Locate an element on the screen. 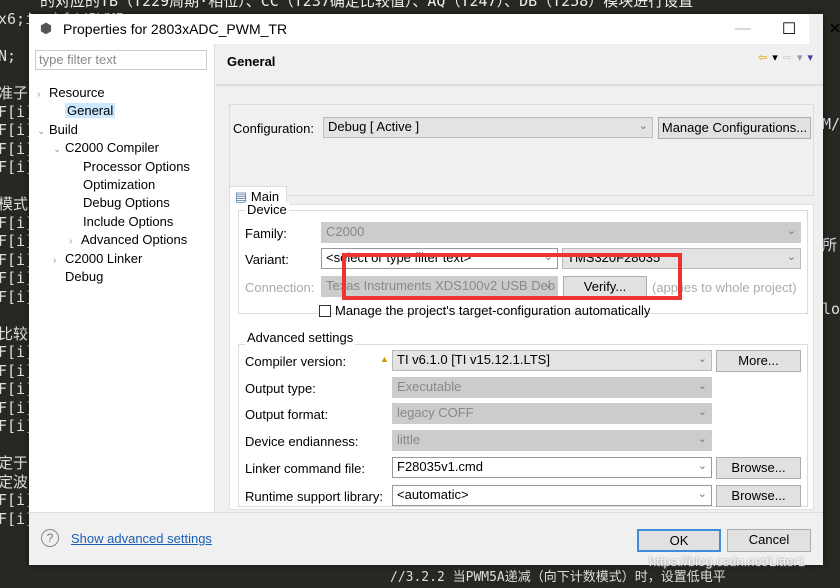  tree-item-label: Optimization is located at coordinates (119, 184).